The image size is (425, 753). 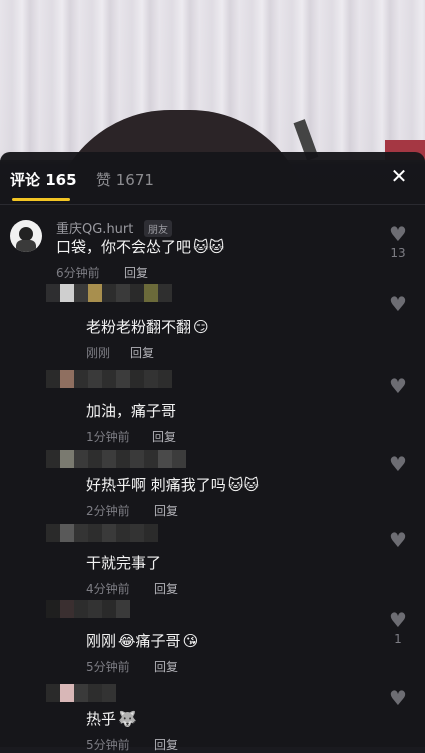 I want to click on comment-text: 口袋，你不会怂了吧 🐱🐱, so click(x=140, y=247).